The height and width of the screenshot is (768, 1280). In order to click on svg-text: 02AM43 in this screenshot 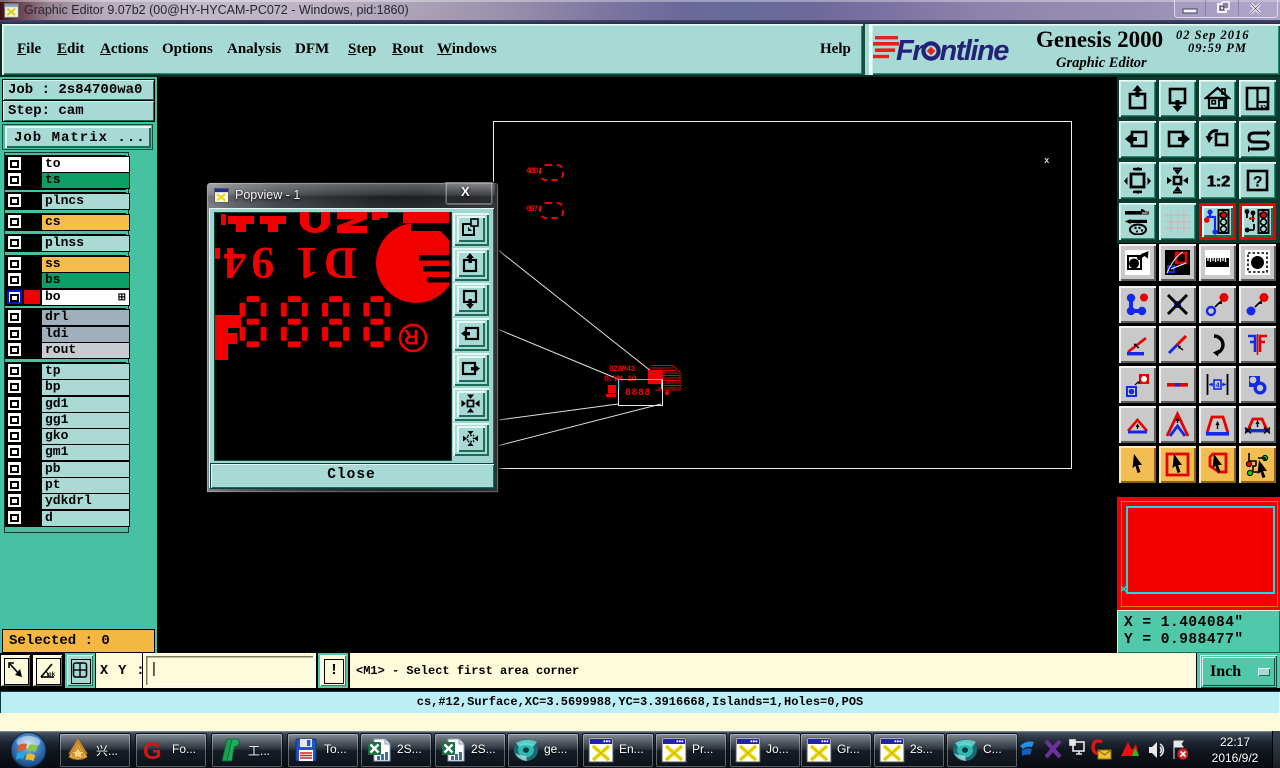, I will do `click(622, 369)`.